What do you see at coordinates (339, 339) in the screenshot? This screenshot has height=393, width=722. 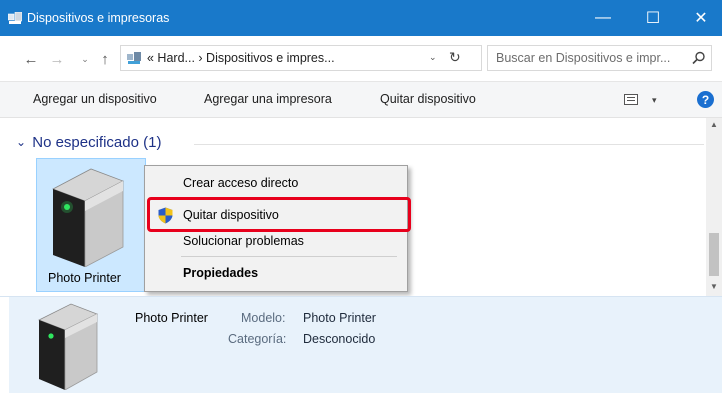 I see `details-category-value: Desconocido` at bounding box center [339, 339].